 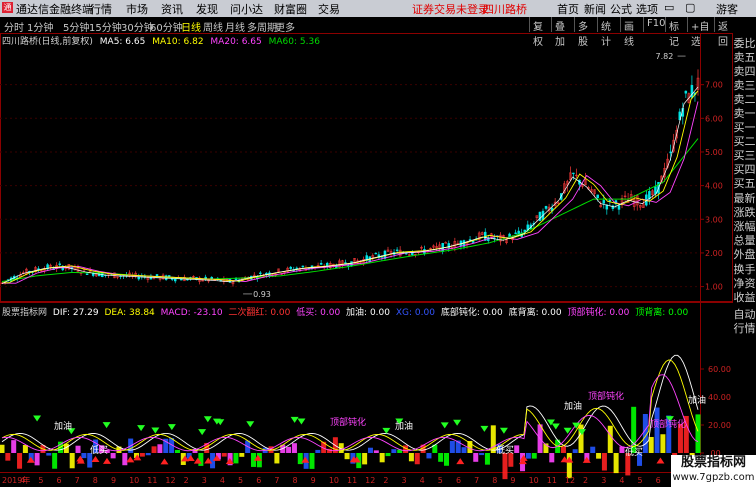 What do you see at coordinates (744, 99) in the screenshot?
I see `sidebar-item-sell2: 卖二` at bounding box center [744, 99].